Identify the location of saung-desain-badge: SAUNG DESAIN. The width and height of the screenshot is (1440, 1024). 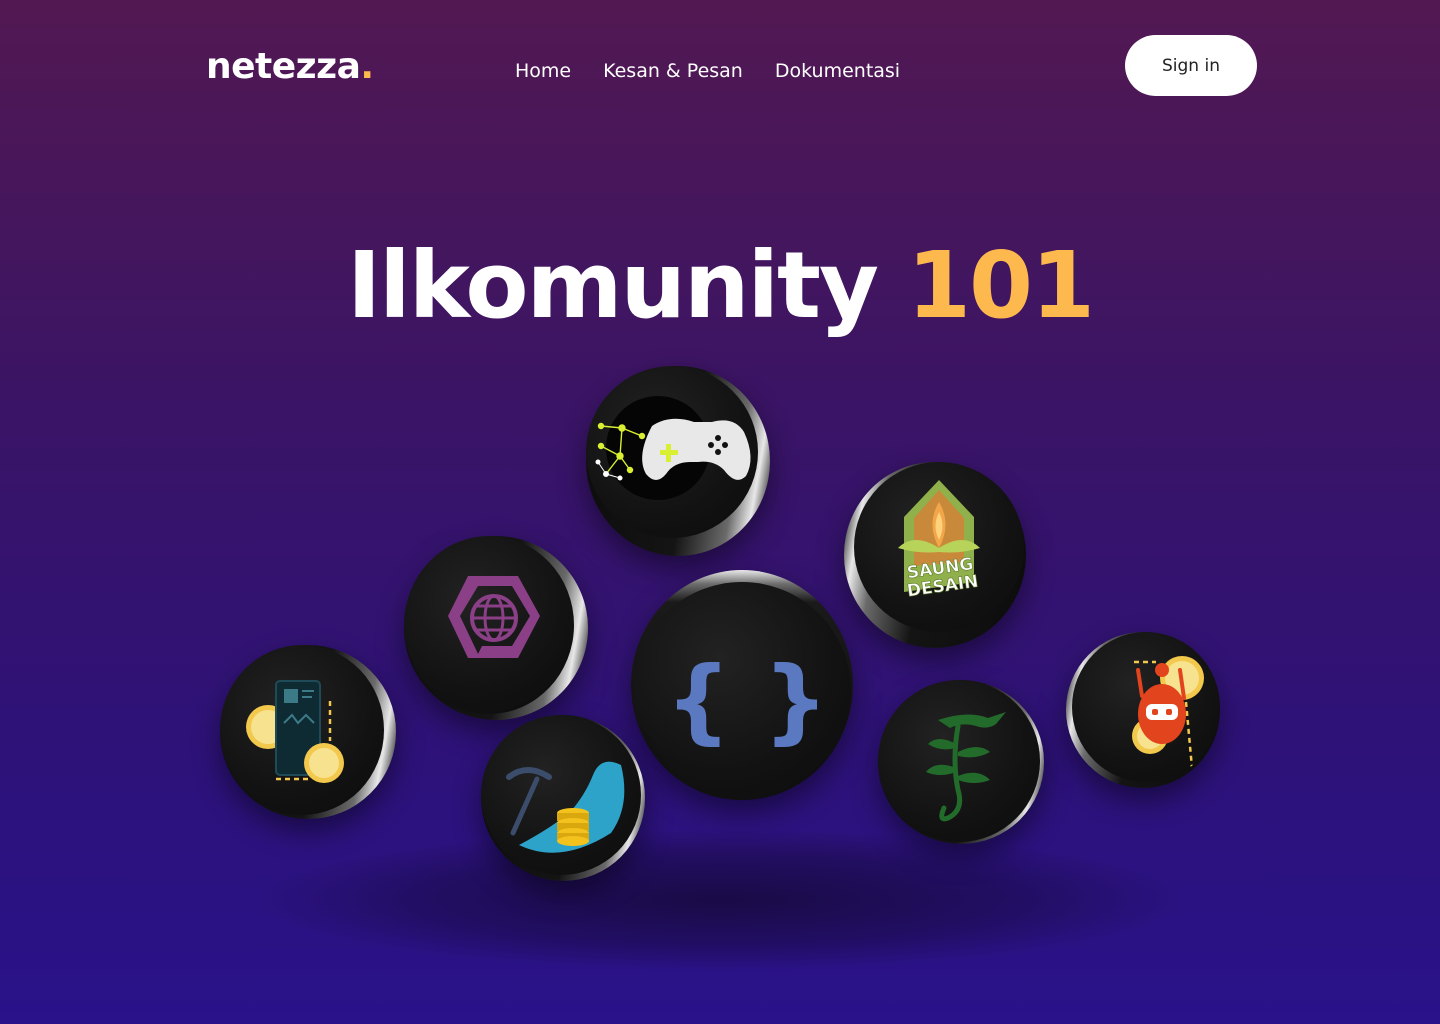
(935, 555).